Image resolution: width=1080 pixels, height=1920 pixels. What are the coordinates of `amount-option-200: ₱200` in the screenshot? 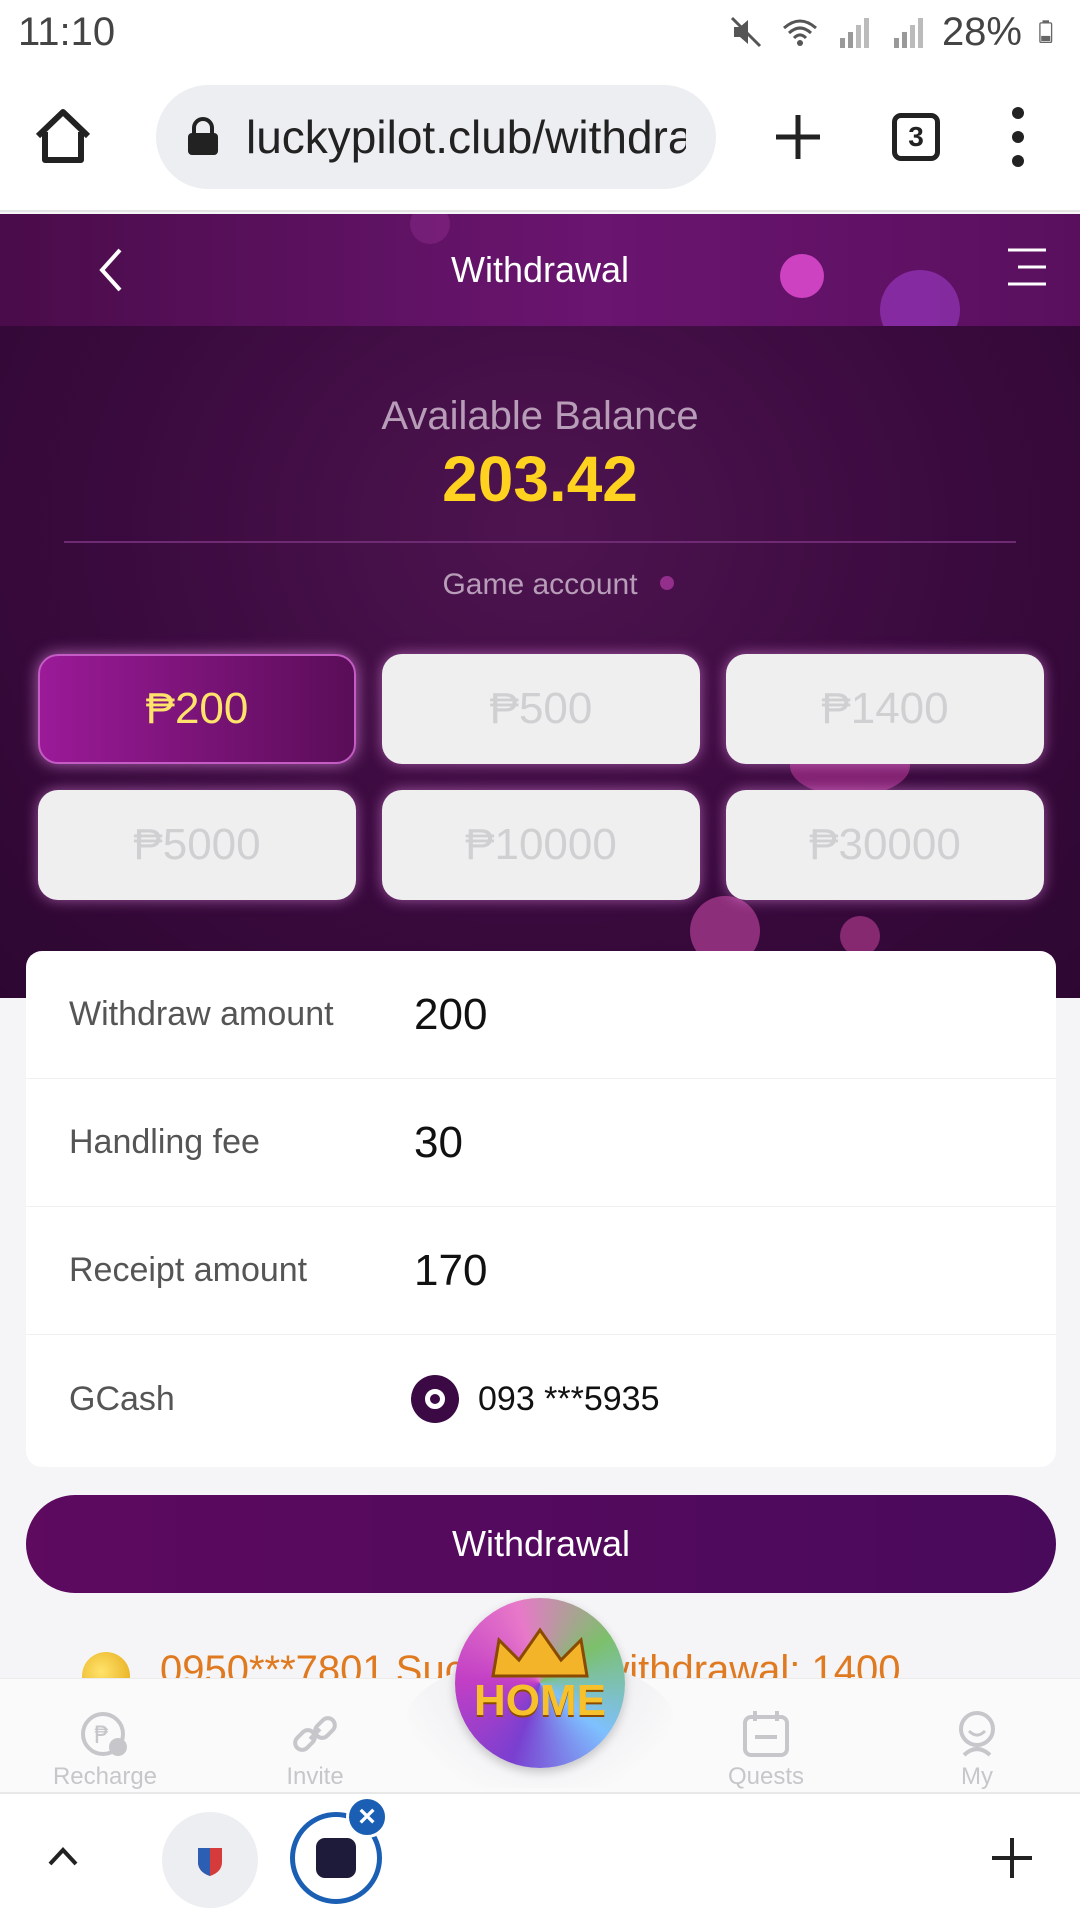 It's located at (197, 709).